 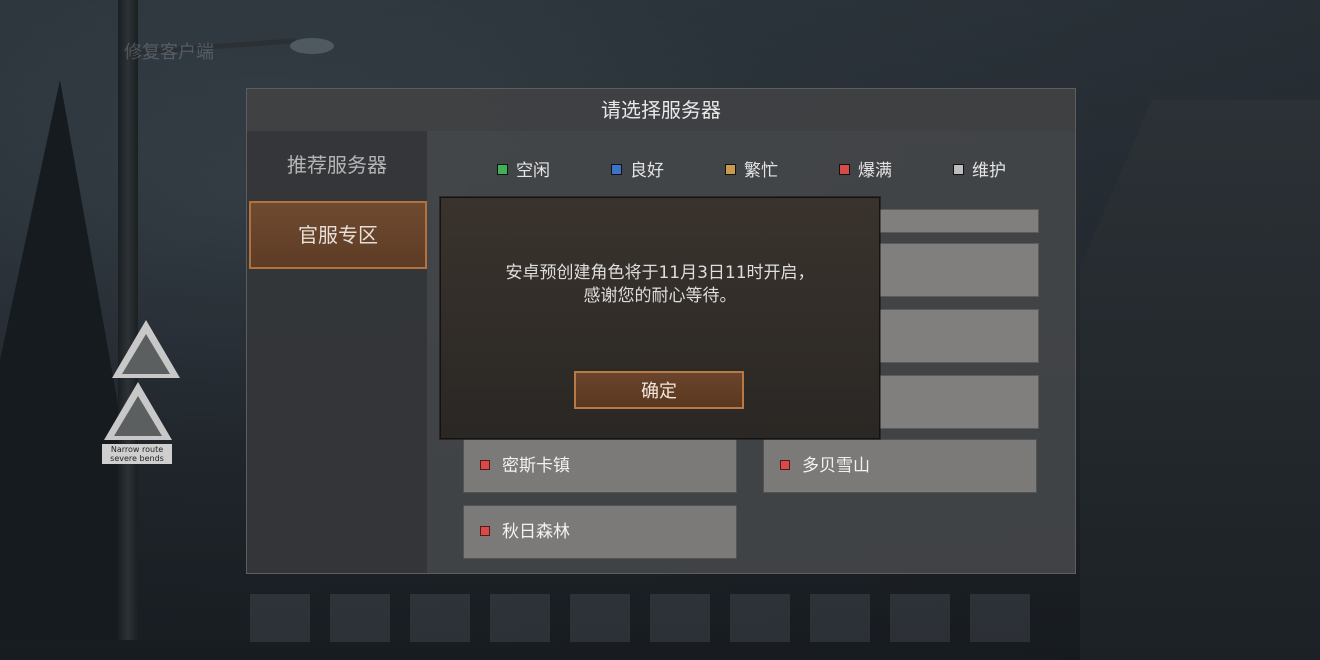 What do you see at coordinates (958, 169) in the screenshot?
I see `maintenance-status-icon` at bounding box center [958, 169].